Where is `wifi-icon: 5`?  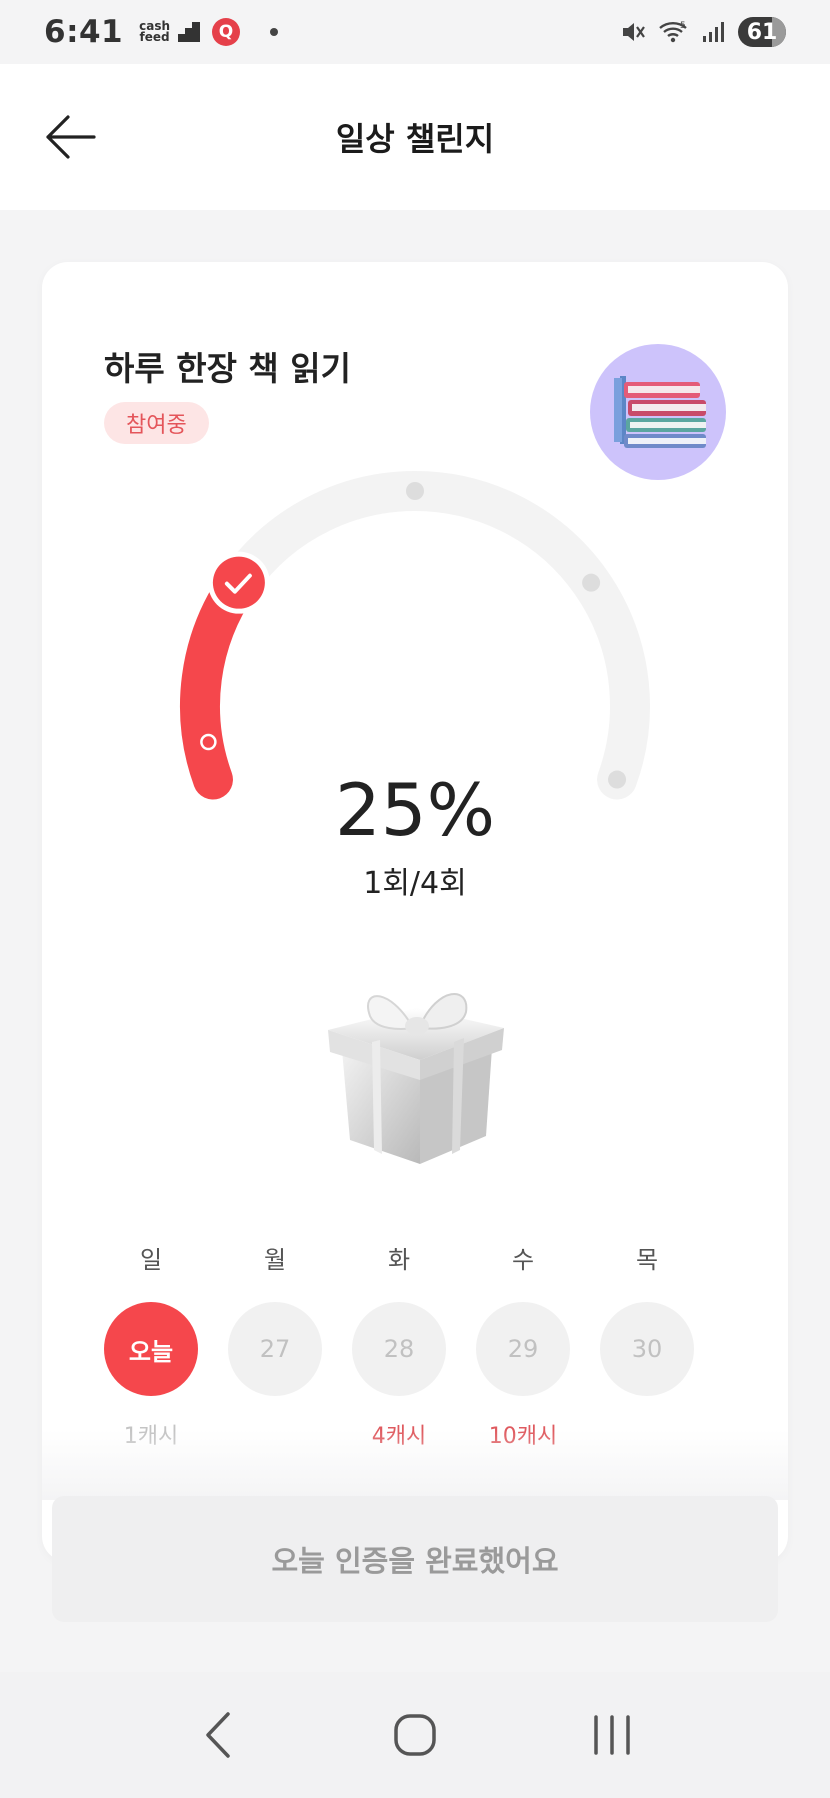
wifi-icon: 5 is located at coordinates (674, 32).